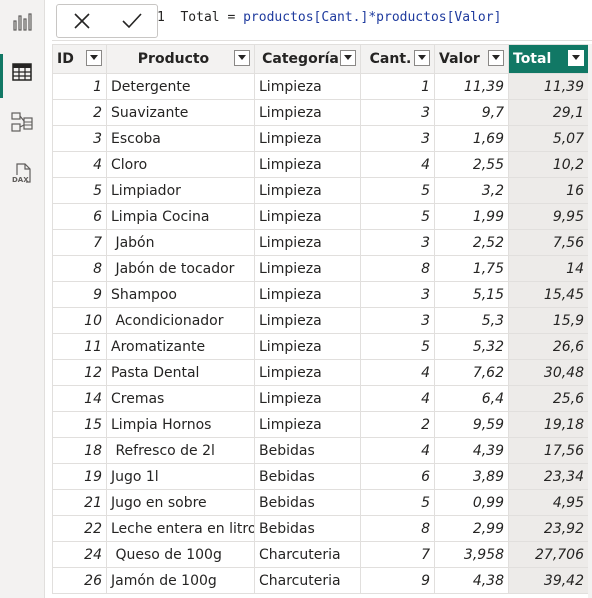  What do you see at coordinates (471, 190) in the screenshot?
I see `table-cell-valor: 3,2` at bounding box center [471, 190].